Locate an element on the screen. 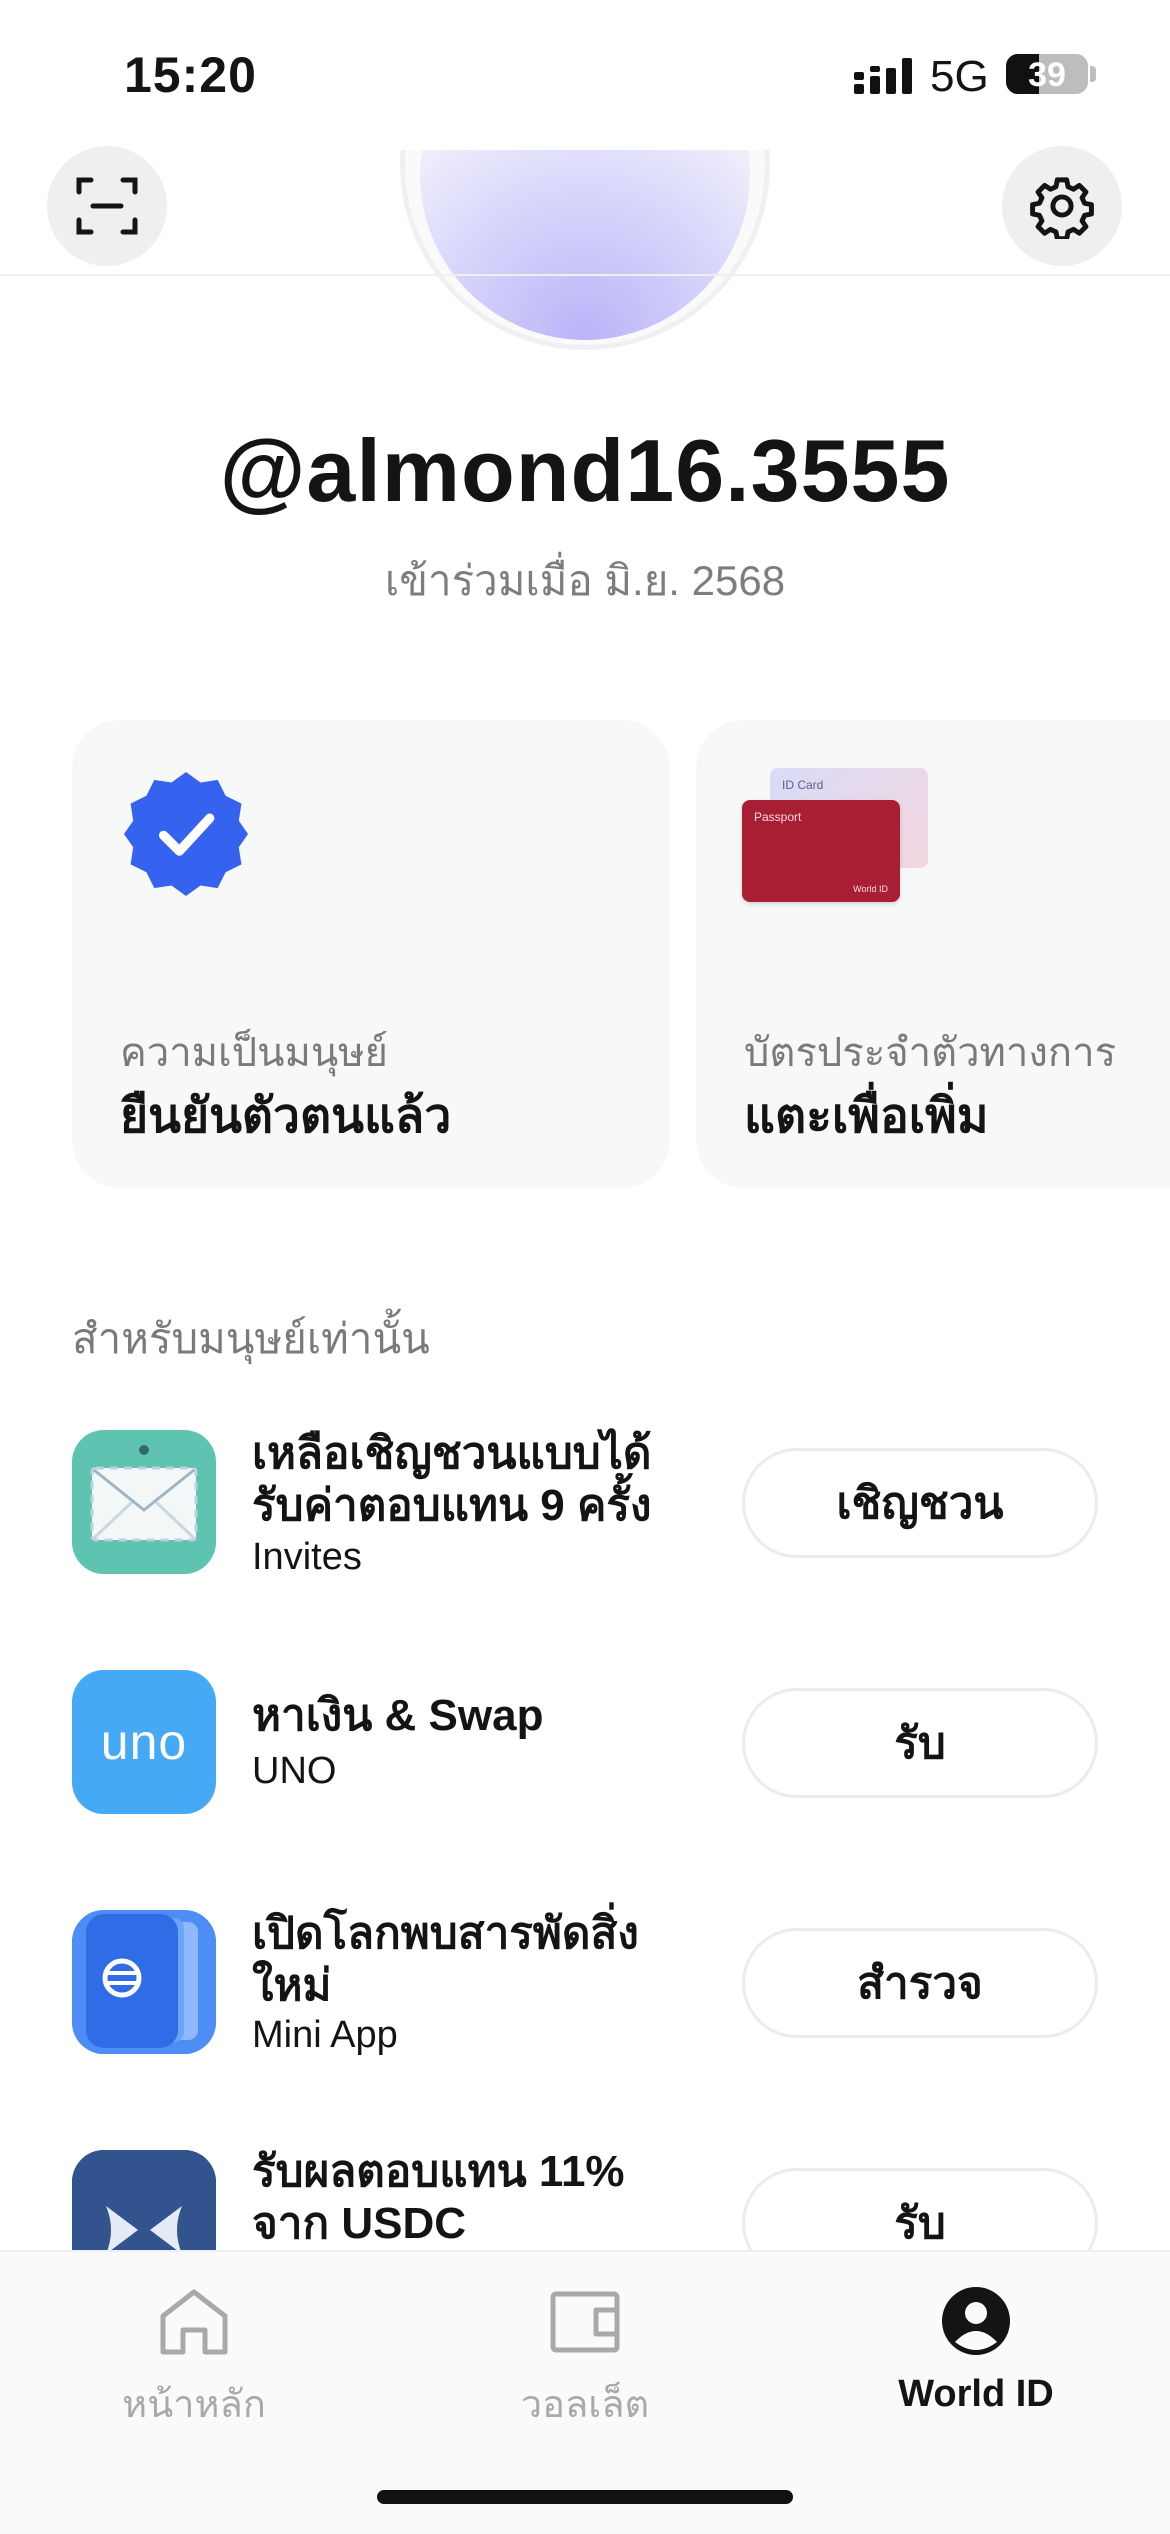 The height and width of the screenshot is (2534, 1170). passport-brand: World ID is located at coordinates (870, 889).